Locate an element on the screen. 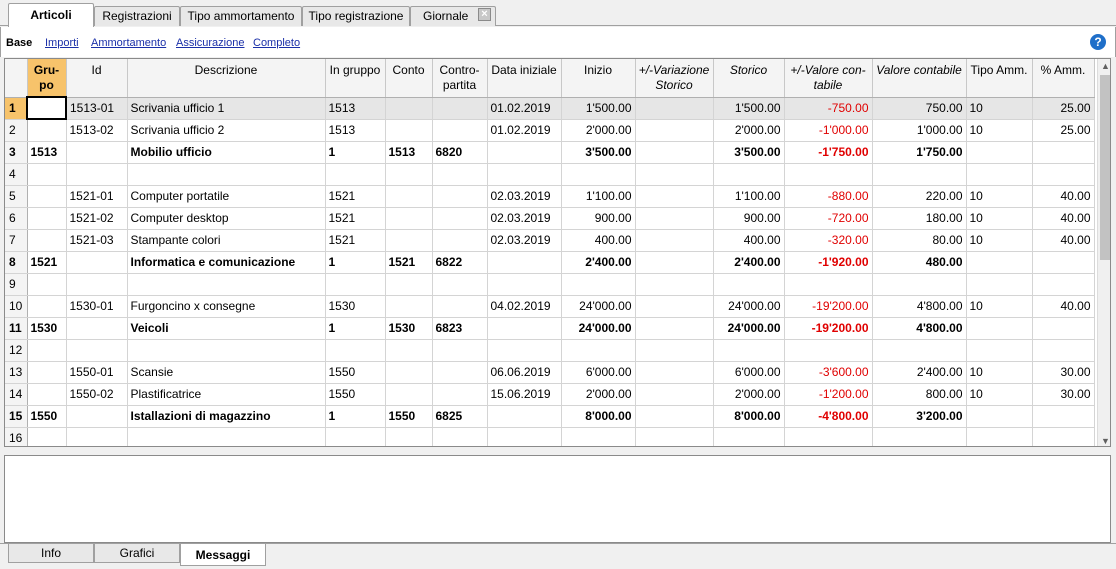 The image size is (1116, 569). table-cell: Scrivania ufficio 1 is located at coordinates (226, 108).